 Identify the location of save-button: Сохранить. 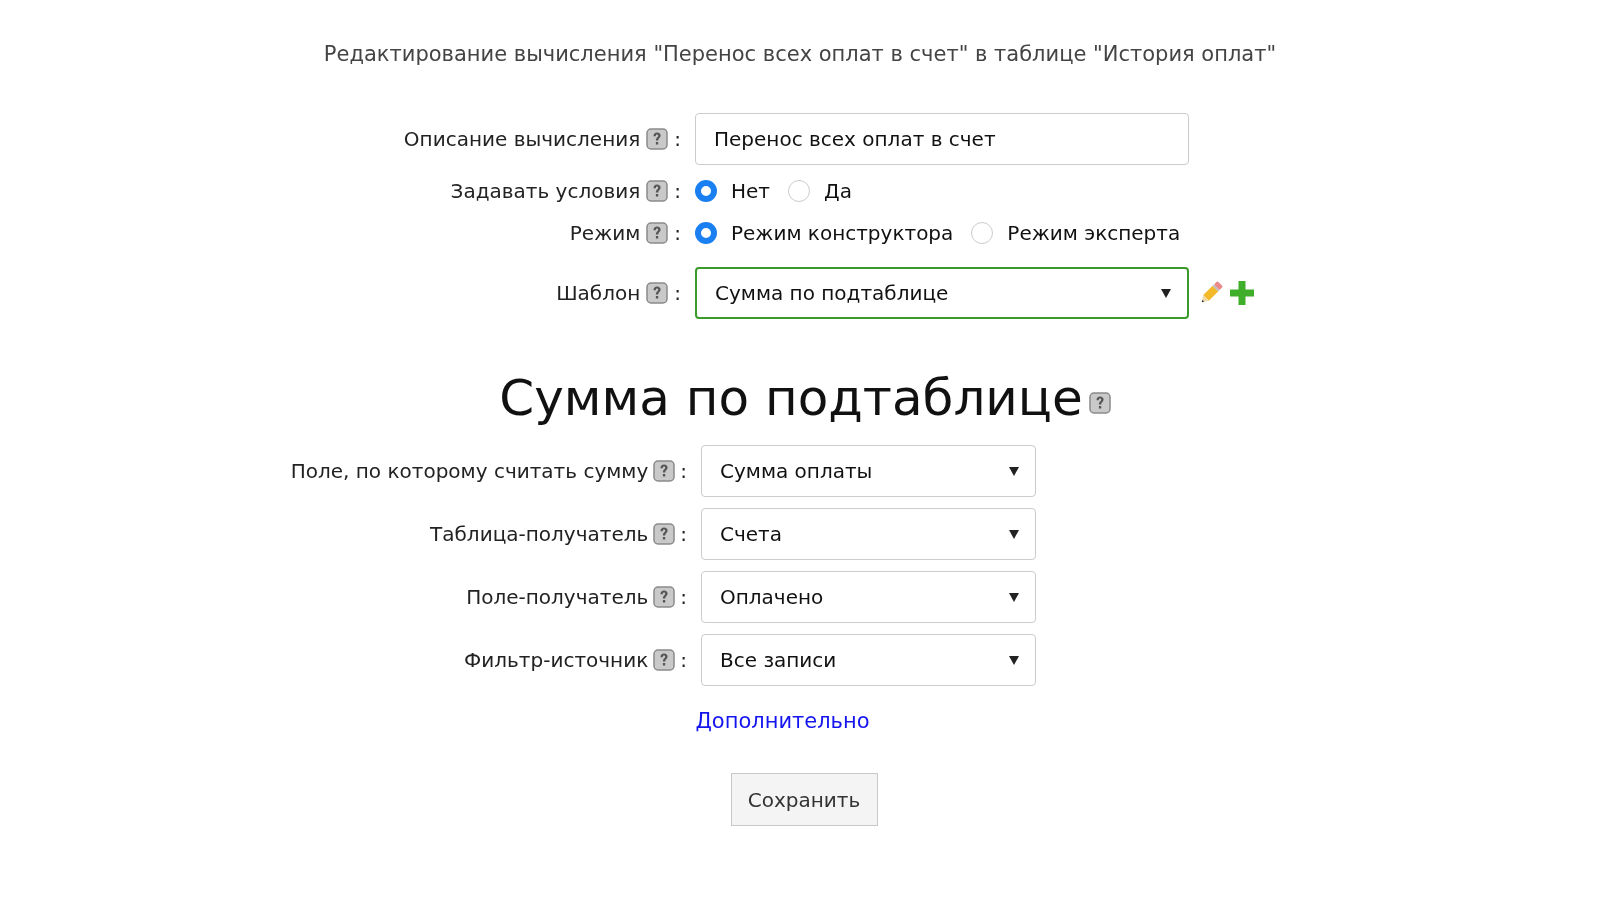
(804, 799).